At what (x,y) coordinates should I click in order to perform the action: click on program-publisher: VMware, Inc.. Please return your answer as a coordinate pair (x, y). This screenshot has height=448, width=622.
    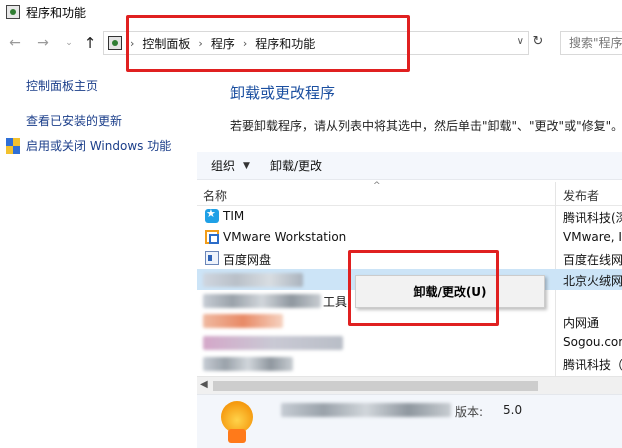
    Looking at the image, I should click on (592, 237).